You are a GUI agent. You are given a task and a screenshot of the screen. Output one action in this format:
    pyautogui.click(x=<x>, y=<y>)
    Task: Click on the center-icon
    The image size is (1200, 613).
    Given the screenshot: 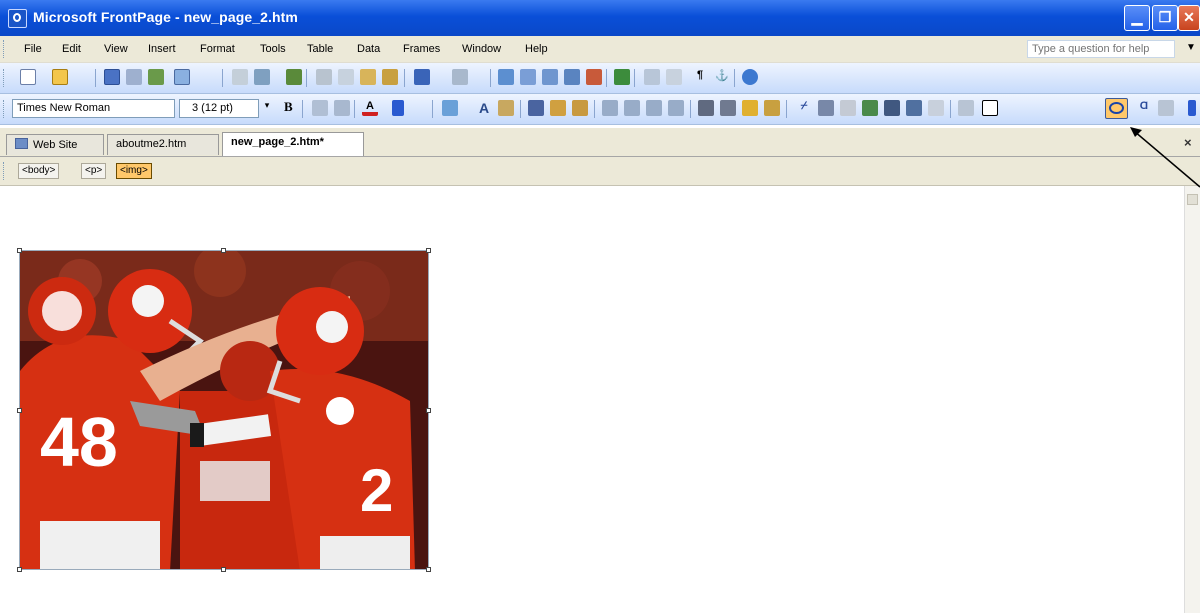 What is the action you would take?
    pyautogui.click(x=342, y=108)
    